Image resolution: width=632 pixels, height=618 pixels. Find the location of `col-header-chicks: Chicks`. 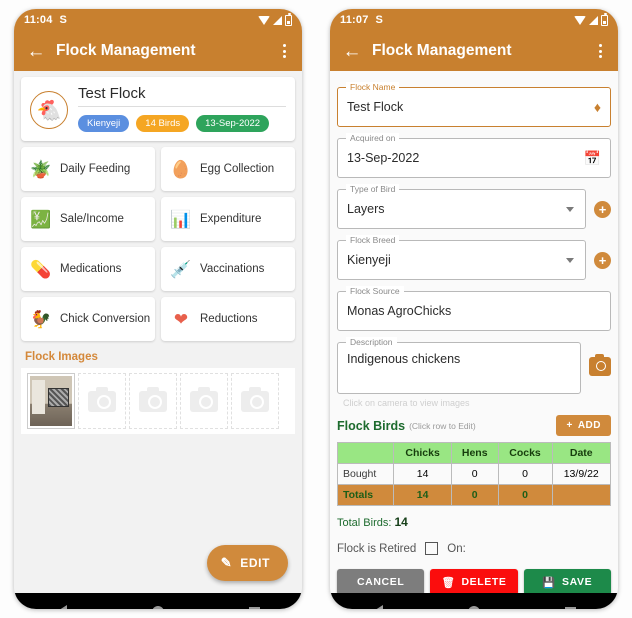

col-header-chicks: Chicks is located at coordinates (422, 453).